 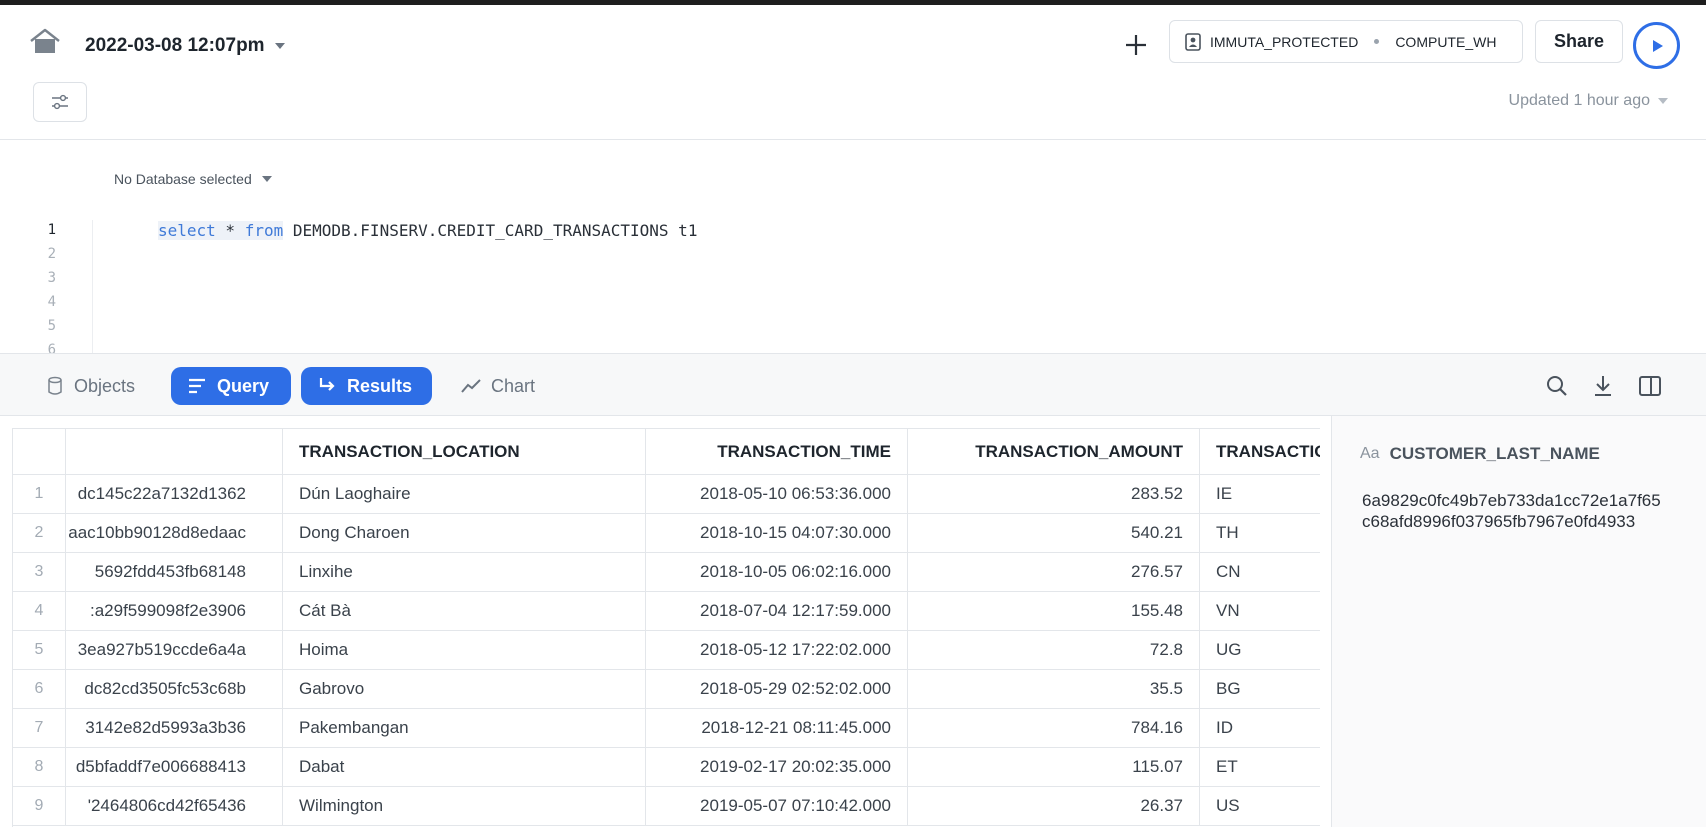 I want to click on row-number: 2, so click(x=39, y=533).